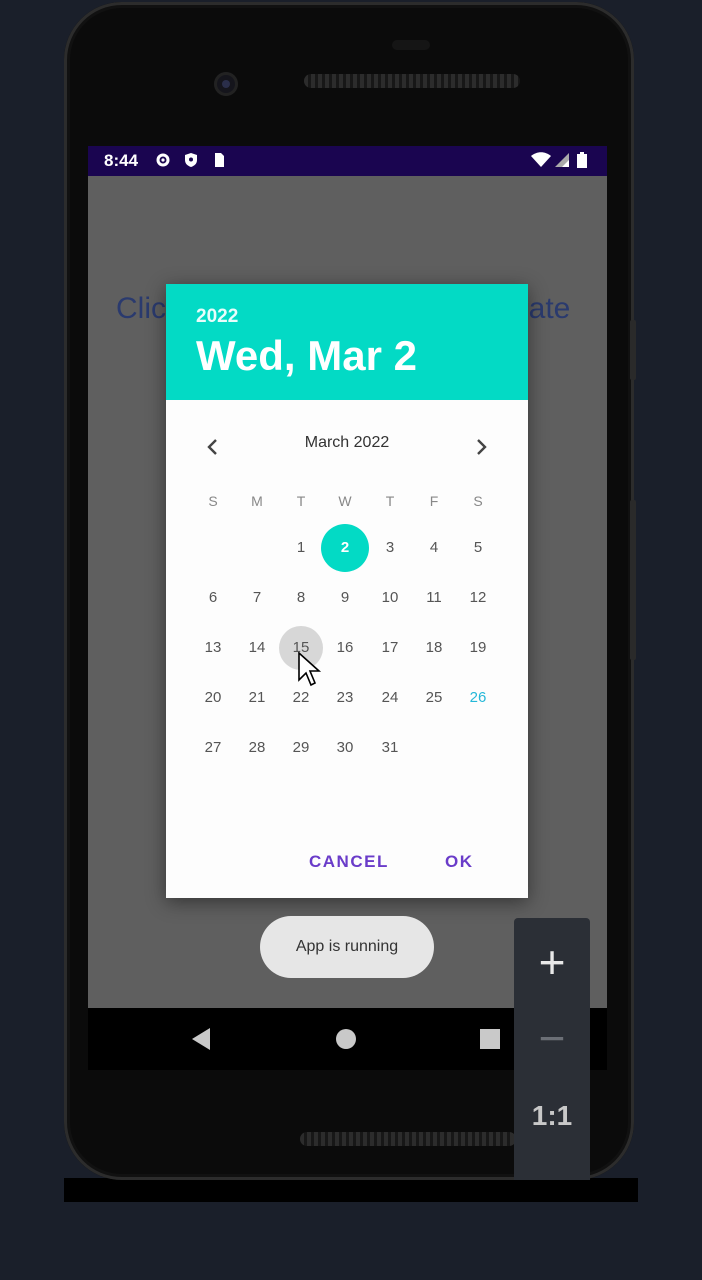 The width and height of the screenshot is (702, 1280). What do you see at coordinates (345, 548) in the screenshot?
I see `calendar-day: 2` at bounding box center [345, 548].